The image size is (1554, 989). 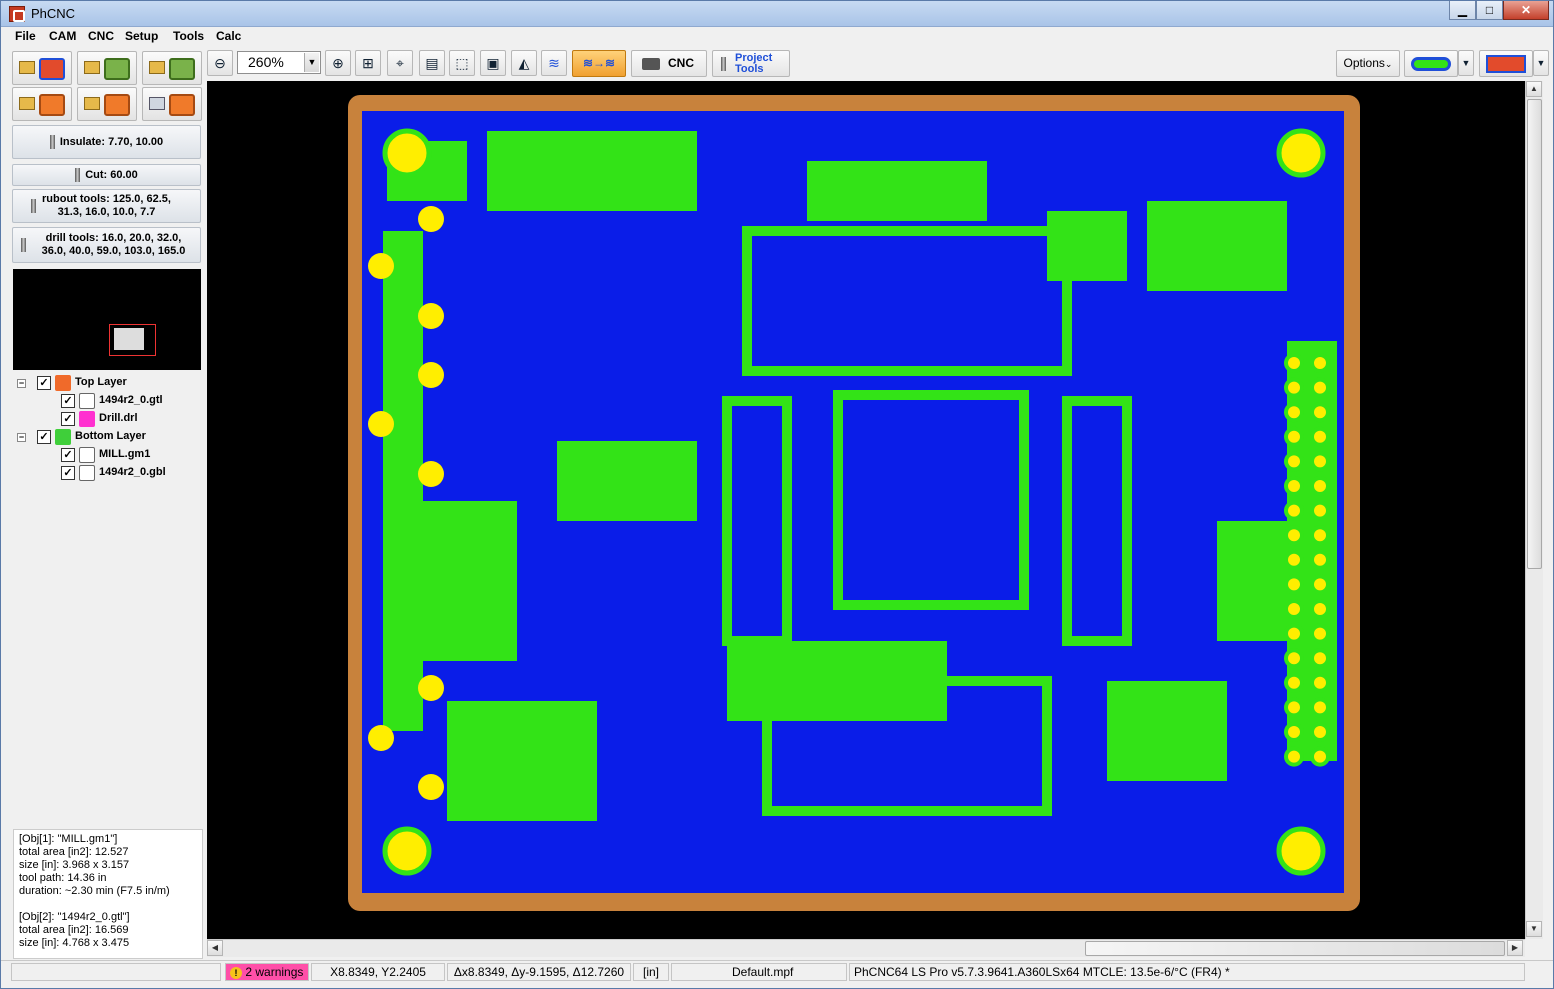 I want to click on fit-icon: ⊞, so click(x=368, y=63).